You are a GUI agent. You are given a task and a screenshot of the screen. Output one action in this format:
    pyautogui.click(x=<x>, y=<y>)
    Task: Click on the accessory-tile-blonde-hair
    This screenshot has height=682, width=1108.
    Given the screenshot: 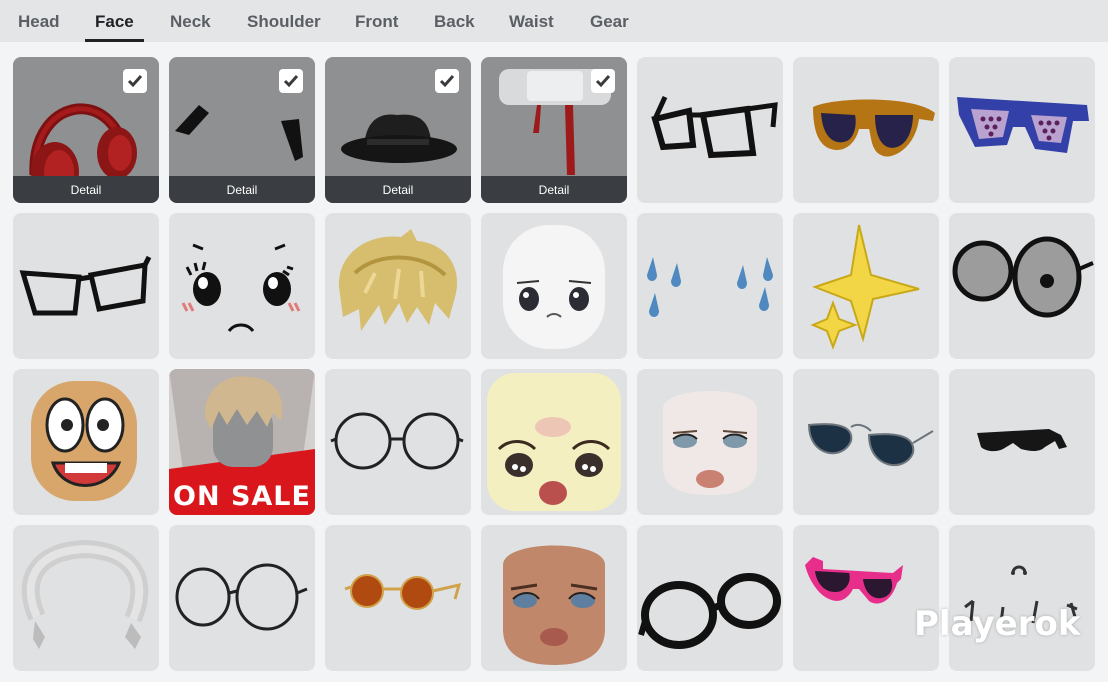 What is the action you would take?
    pyautogui.click(x=398, y=286)
    